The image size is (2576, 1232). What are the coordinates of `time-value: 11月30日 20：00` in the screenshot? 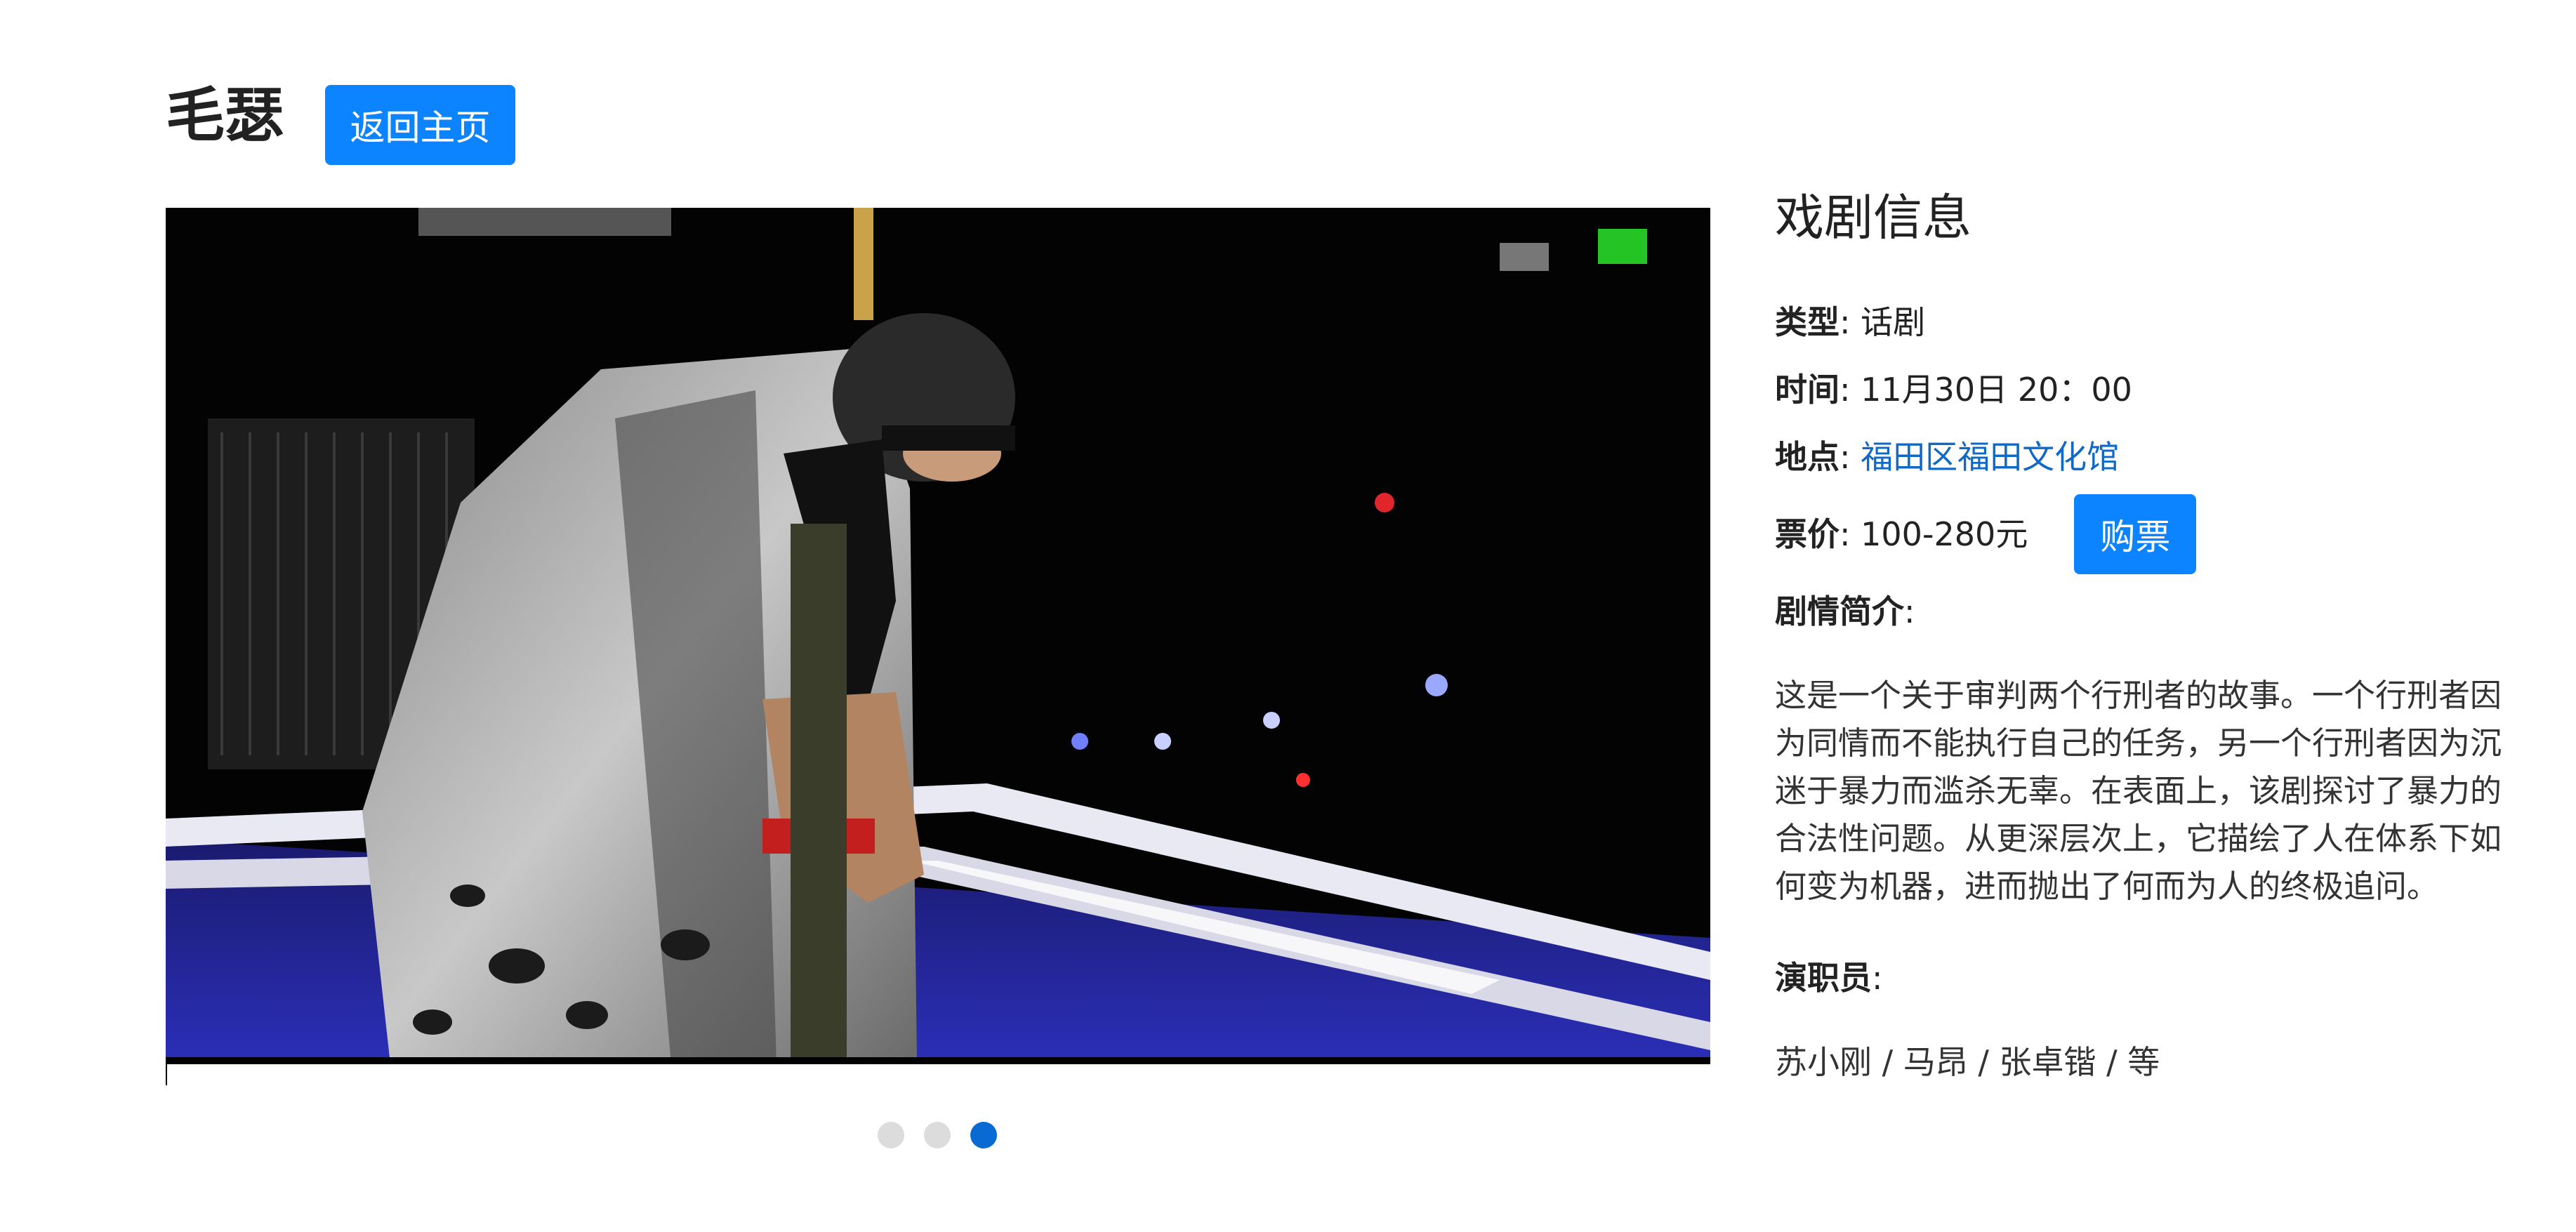 It's located at (1996, 390).